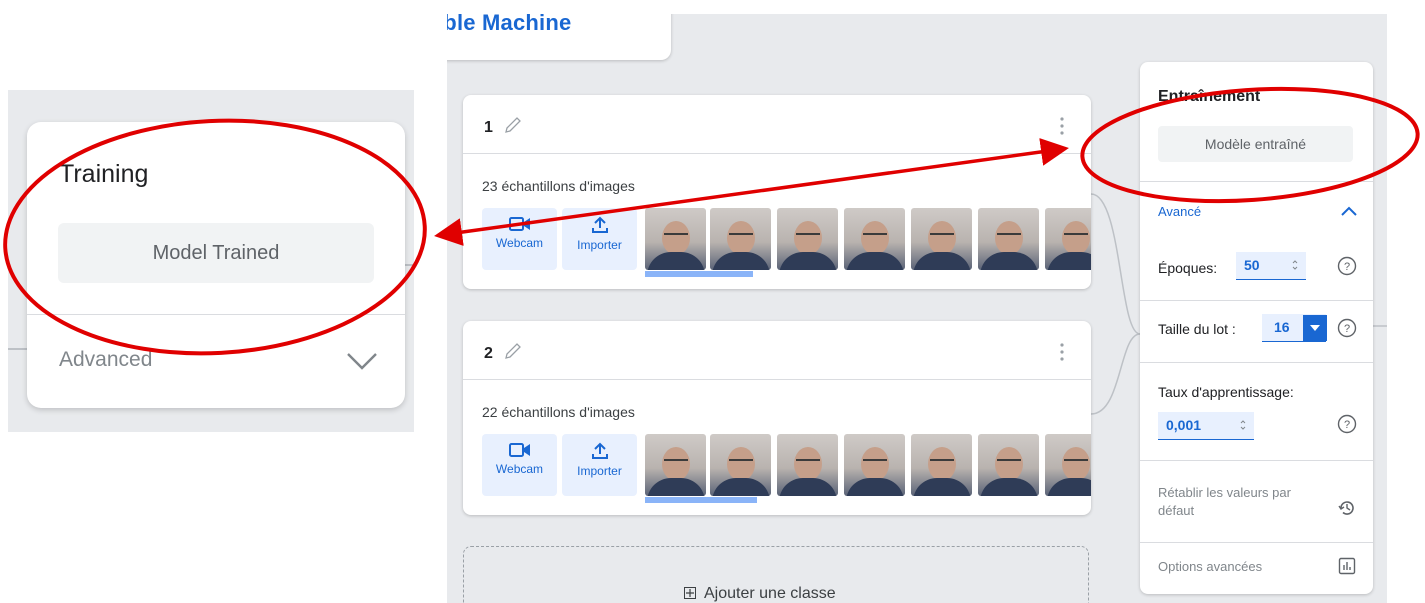  Describe the element at coordinates (760, 594) in the screenshot. I see `add-class-label: Ajouter une classe` at that location.